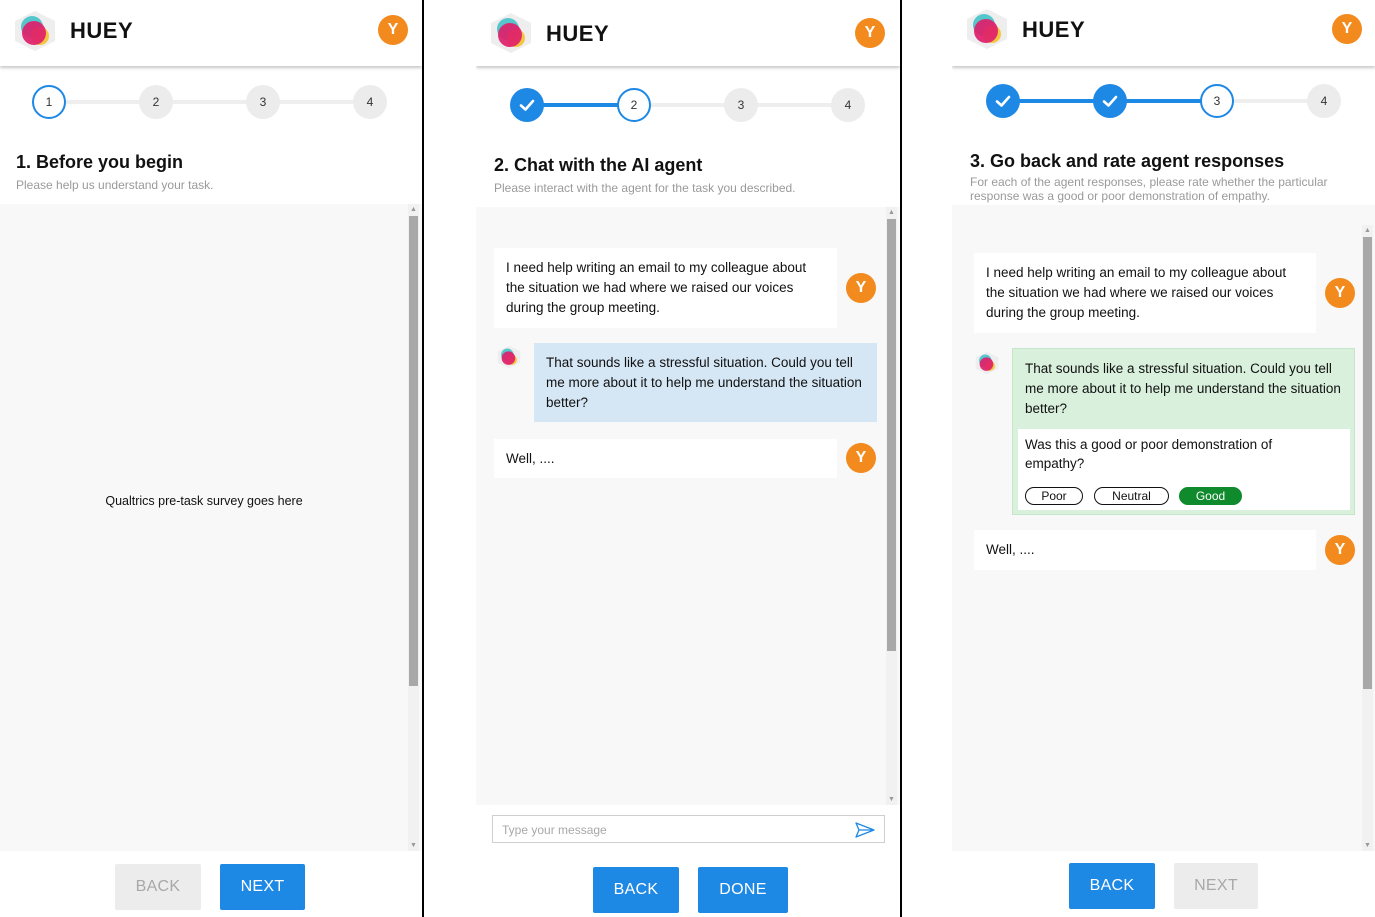 This screenshot has height=917, width=1375. I want to click on progress-stepper: 1 2 3 4, so click(209, 102).